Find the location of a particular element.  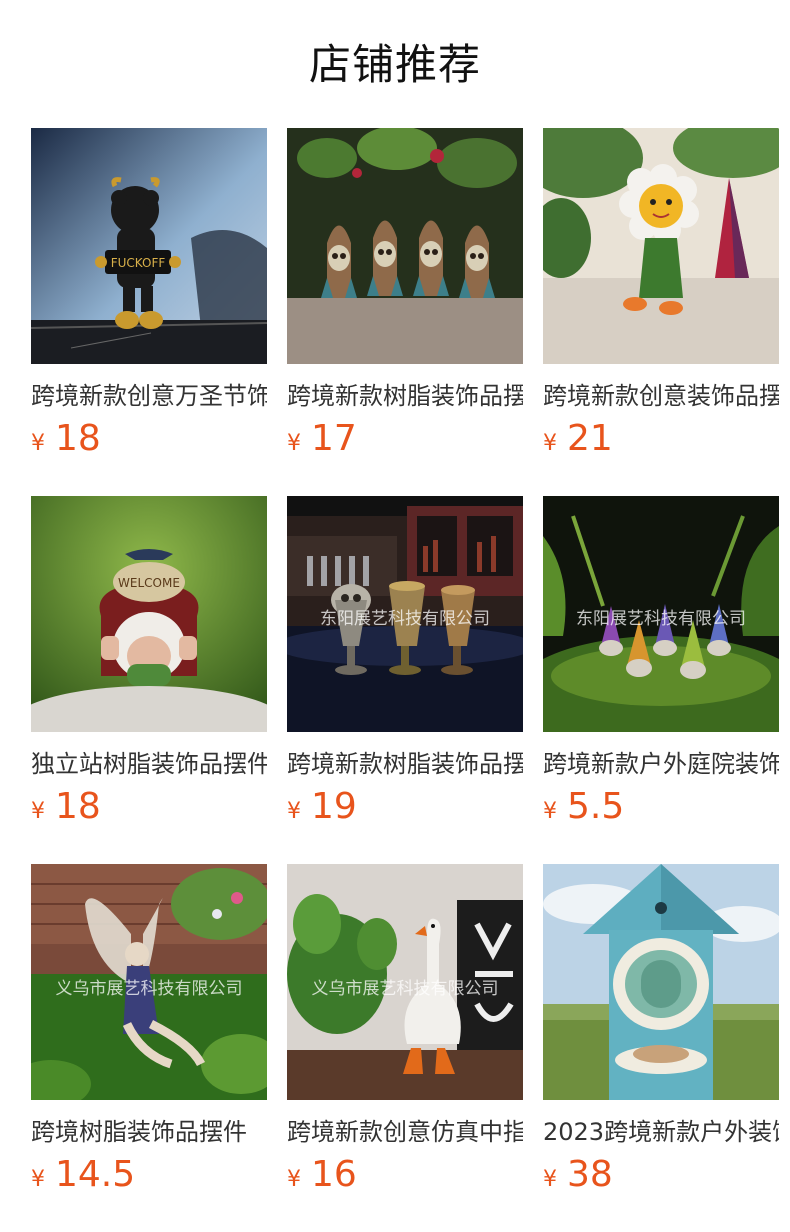

price-value: 19 is located at coordinates (334, 806).